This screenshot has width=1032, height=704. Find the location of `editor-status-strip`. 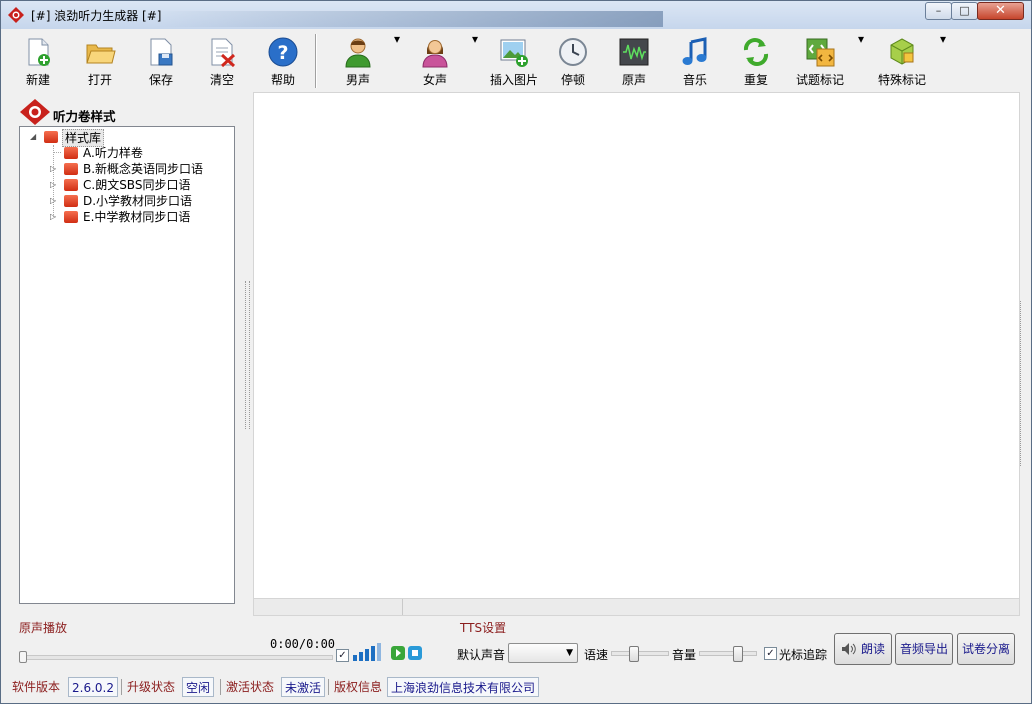

editor-status-strip is located at coordinates (636, 607).